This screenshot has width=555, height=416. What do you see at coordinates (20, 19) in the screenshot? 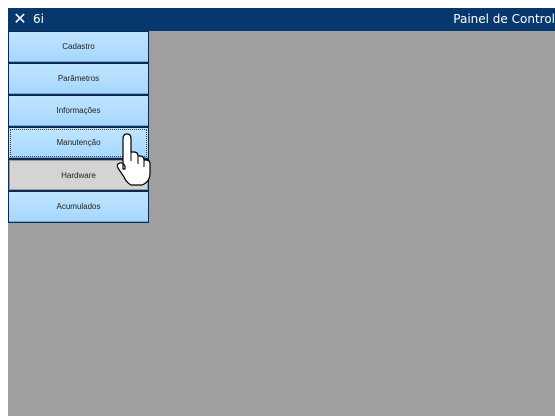
I see `close-icon: ✕` at bounding box center [20, 19].